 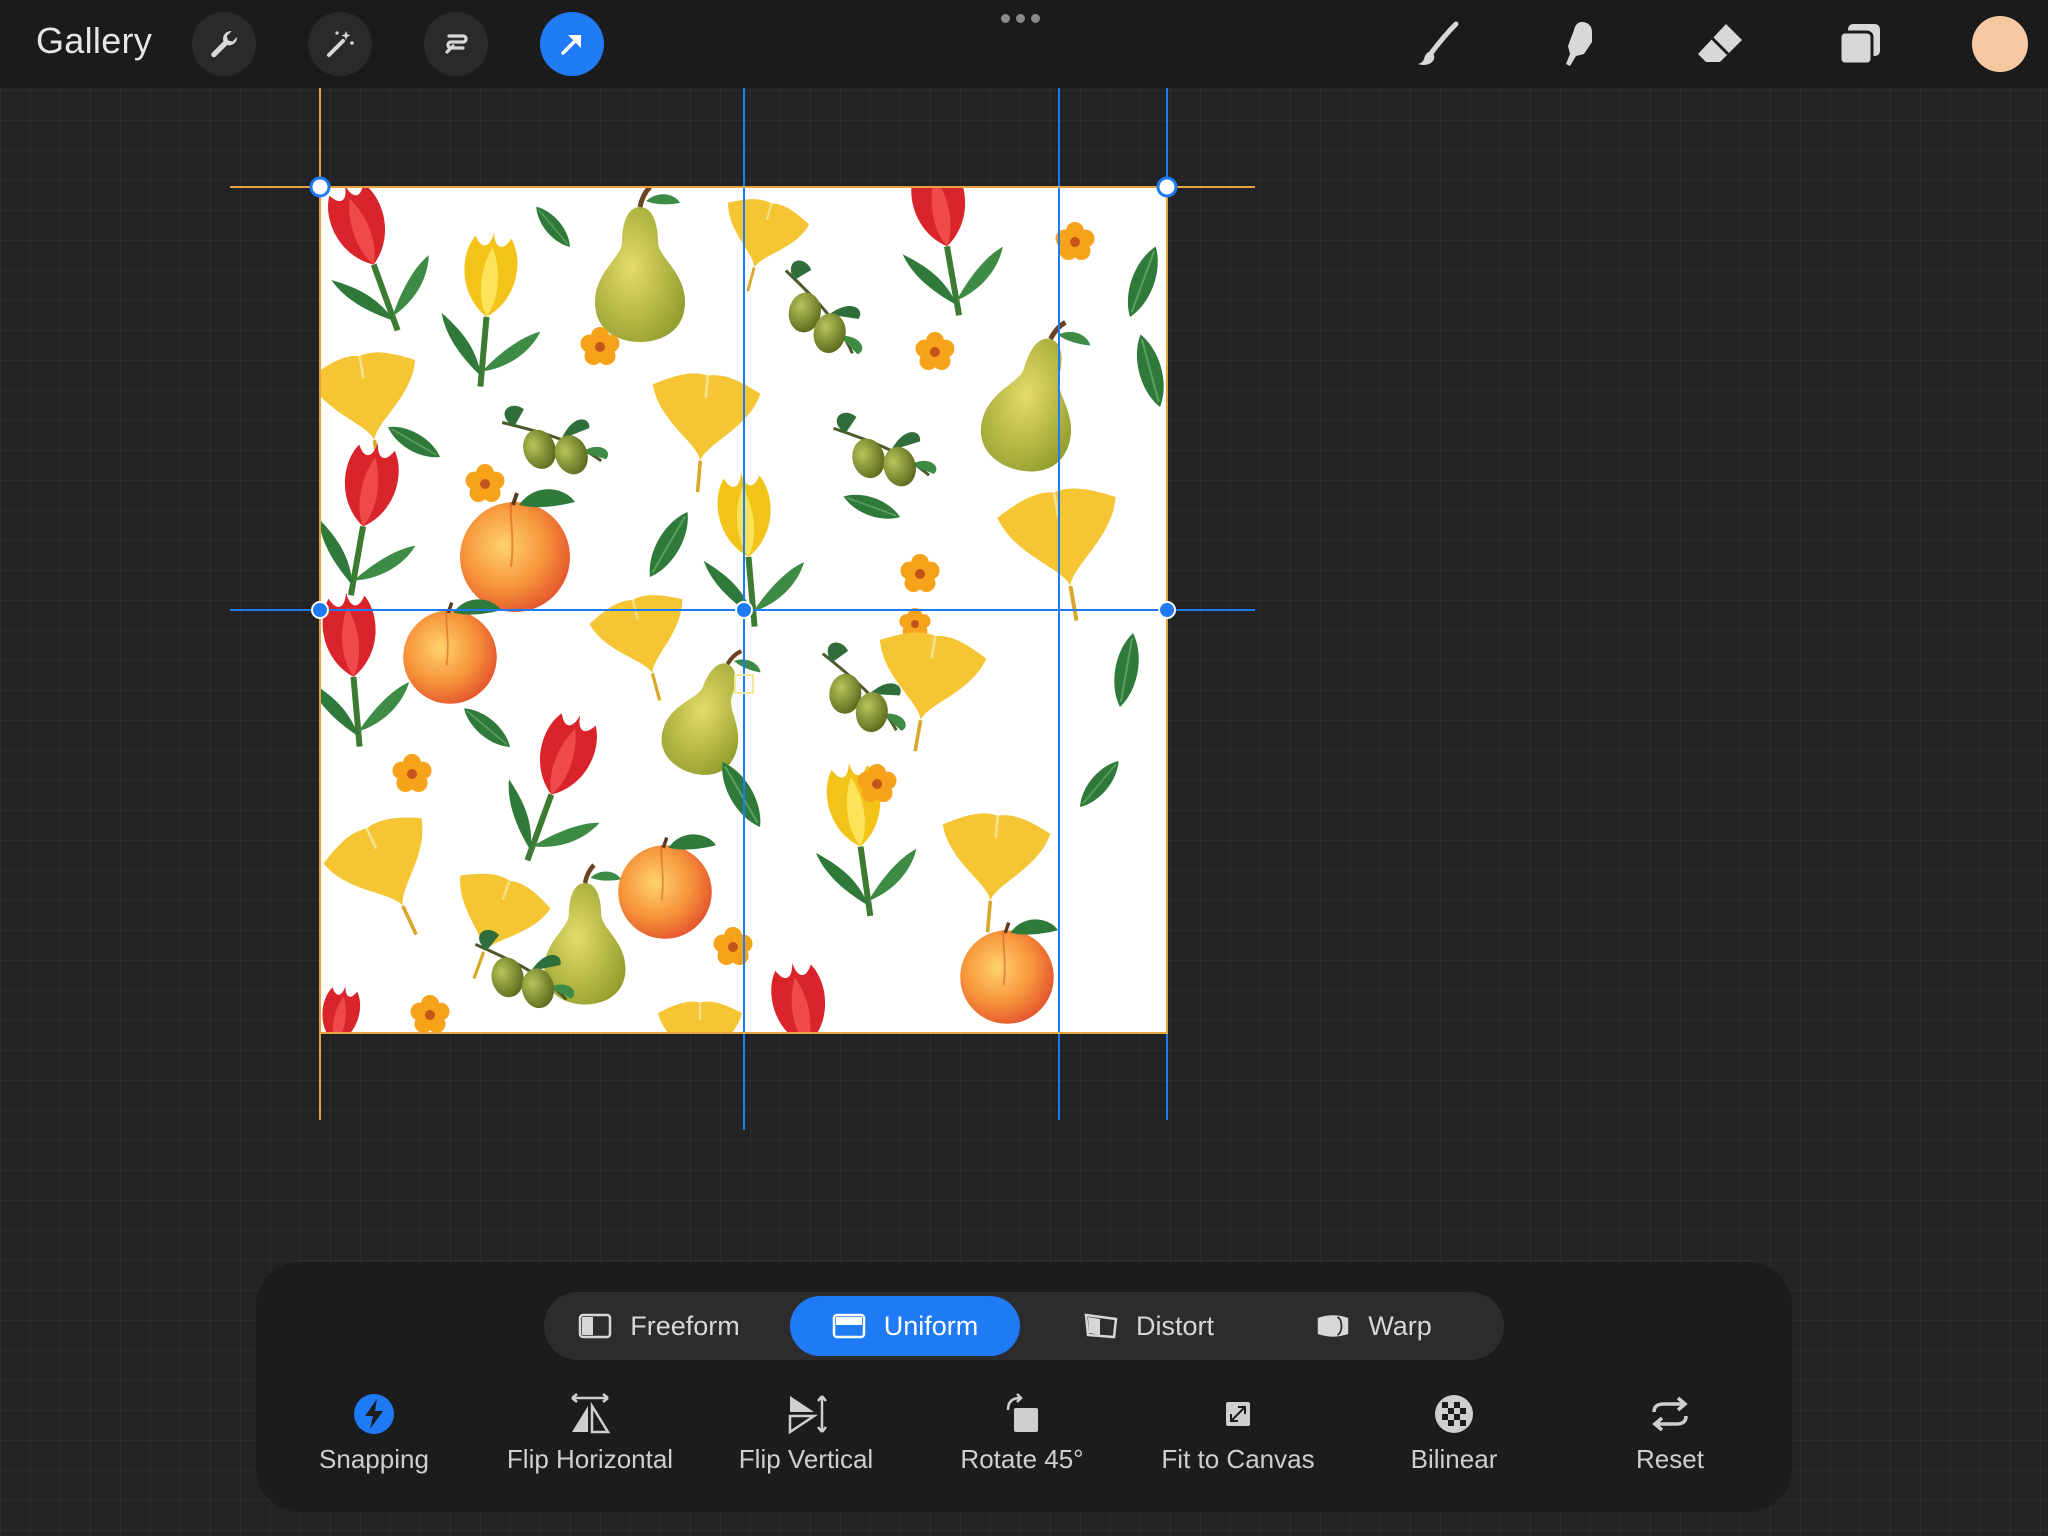 What do you see at coordinates (1022, 1412) in the screenshot?
I see `rotate-icon` at bounding box center [1022, 1412].